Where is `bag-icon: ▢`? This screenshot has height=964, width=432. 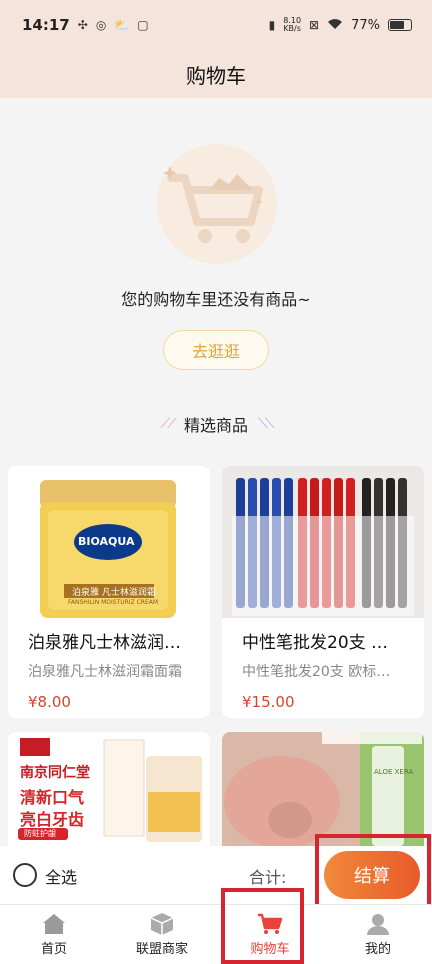
bag-icon: ▢ is located at coordinates (143, 25).